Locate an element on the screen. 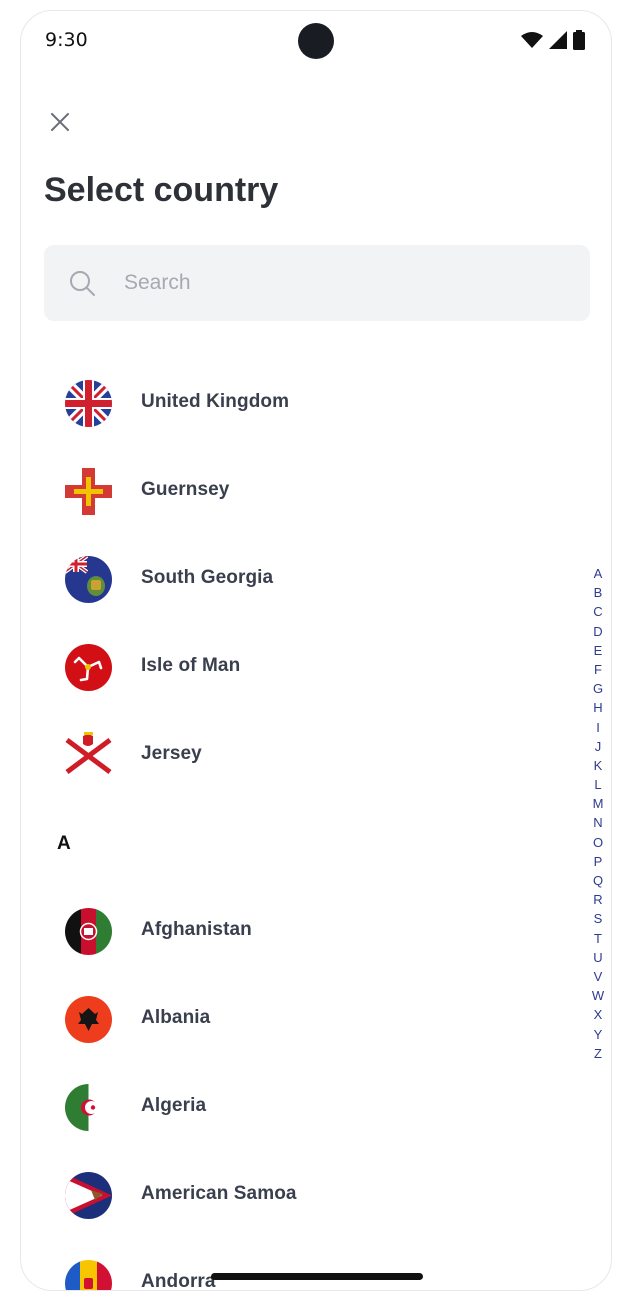  index-letter-e: E is located at coordinates (598, 650).